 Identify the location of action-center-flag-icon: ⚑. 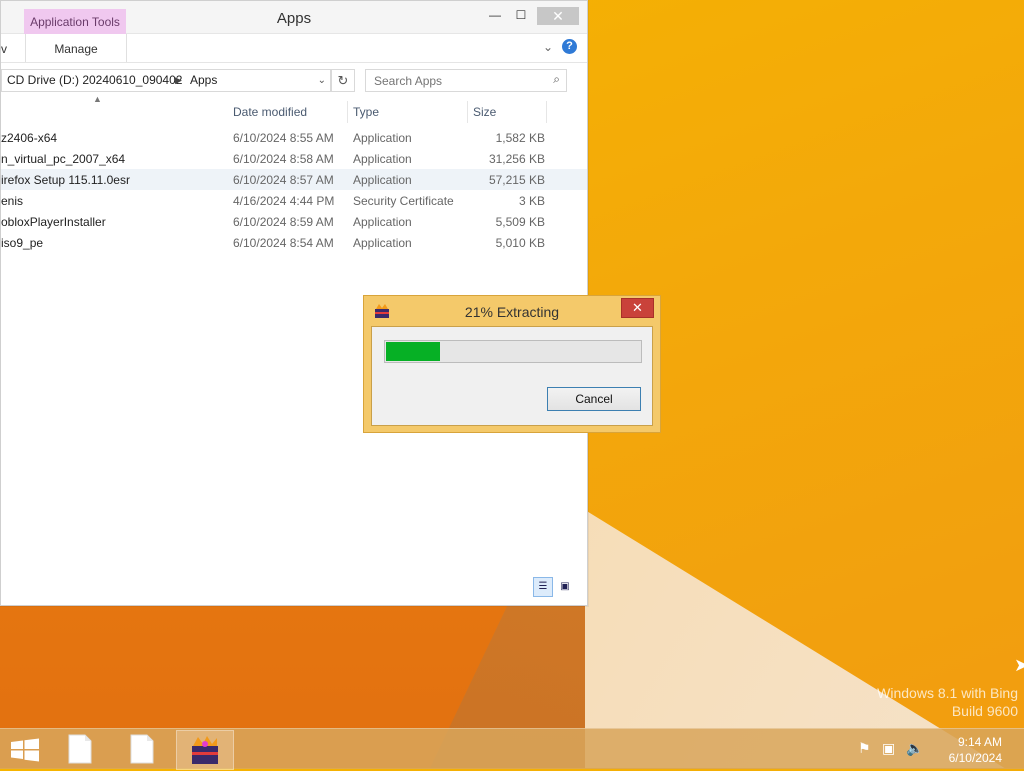
(864, 748).